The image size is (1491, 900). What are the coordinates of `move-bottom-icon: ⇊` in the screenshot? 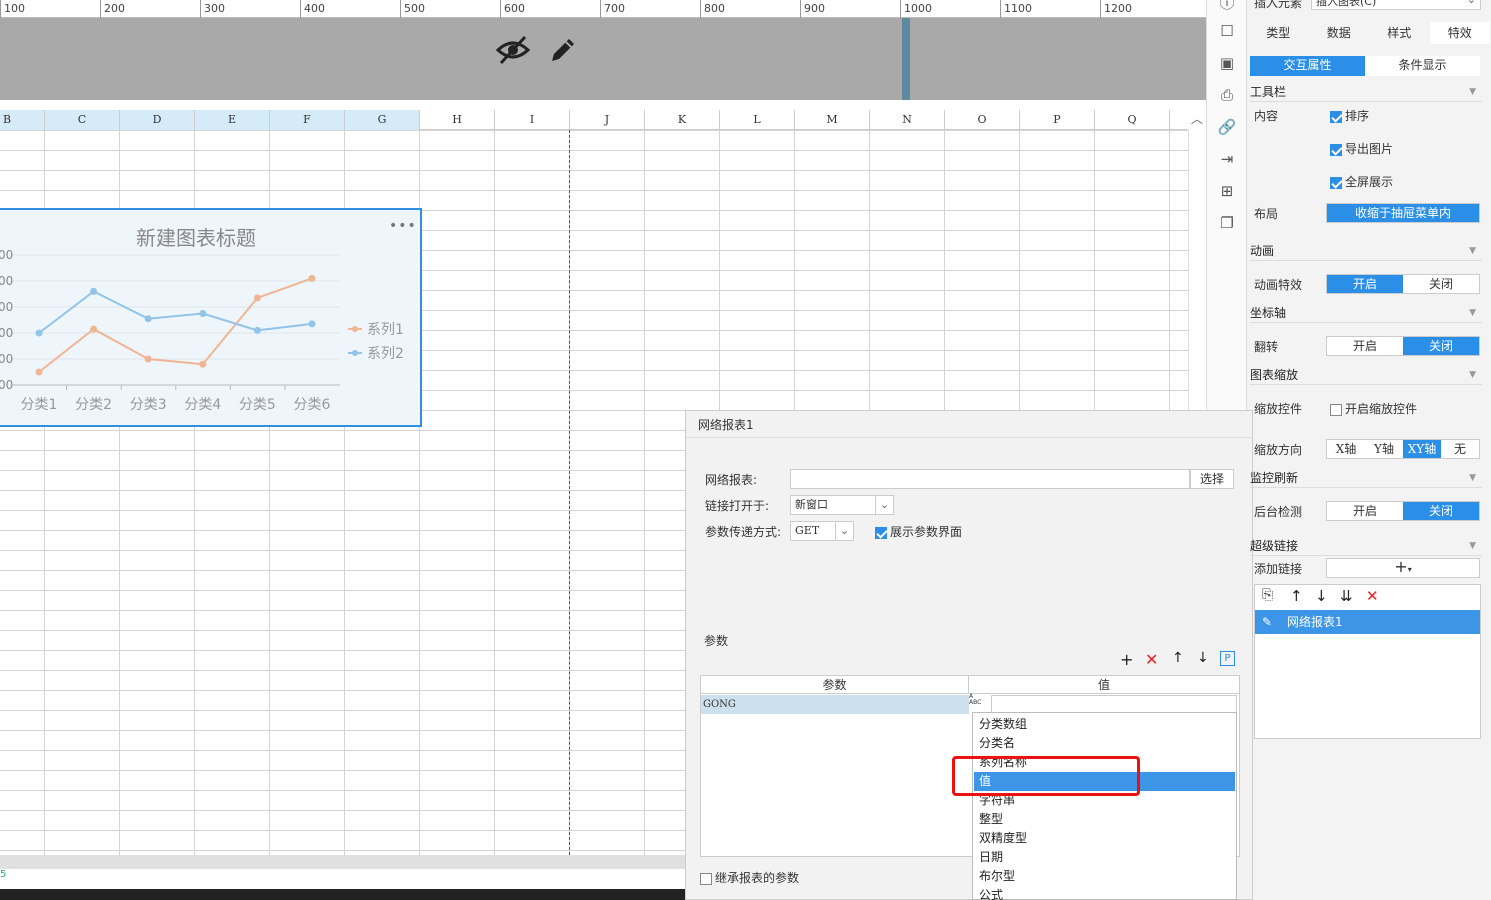 It's located at (1346, 596).